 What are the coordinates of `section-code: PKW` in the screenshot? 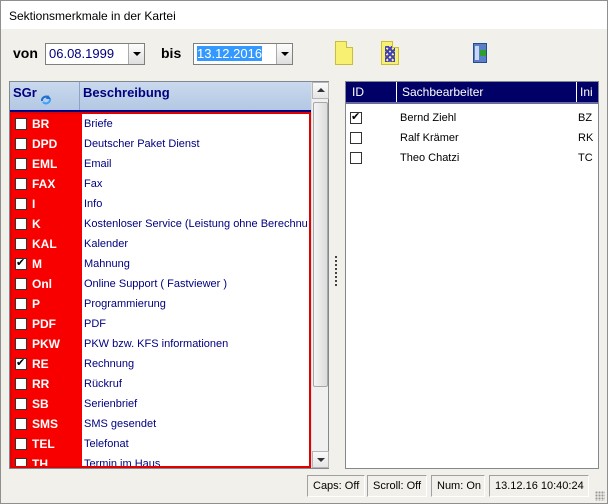 It's located at (46, 344).